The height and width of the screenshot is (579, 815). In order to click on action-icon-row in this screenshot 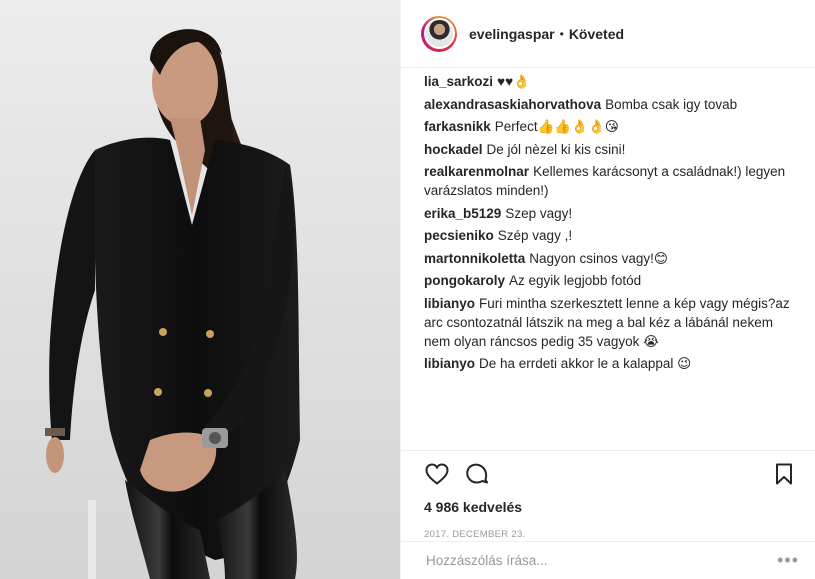, I will do `click(608, 474)`.